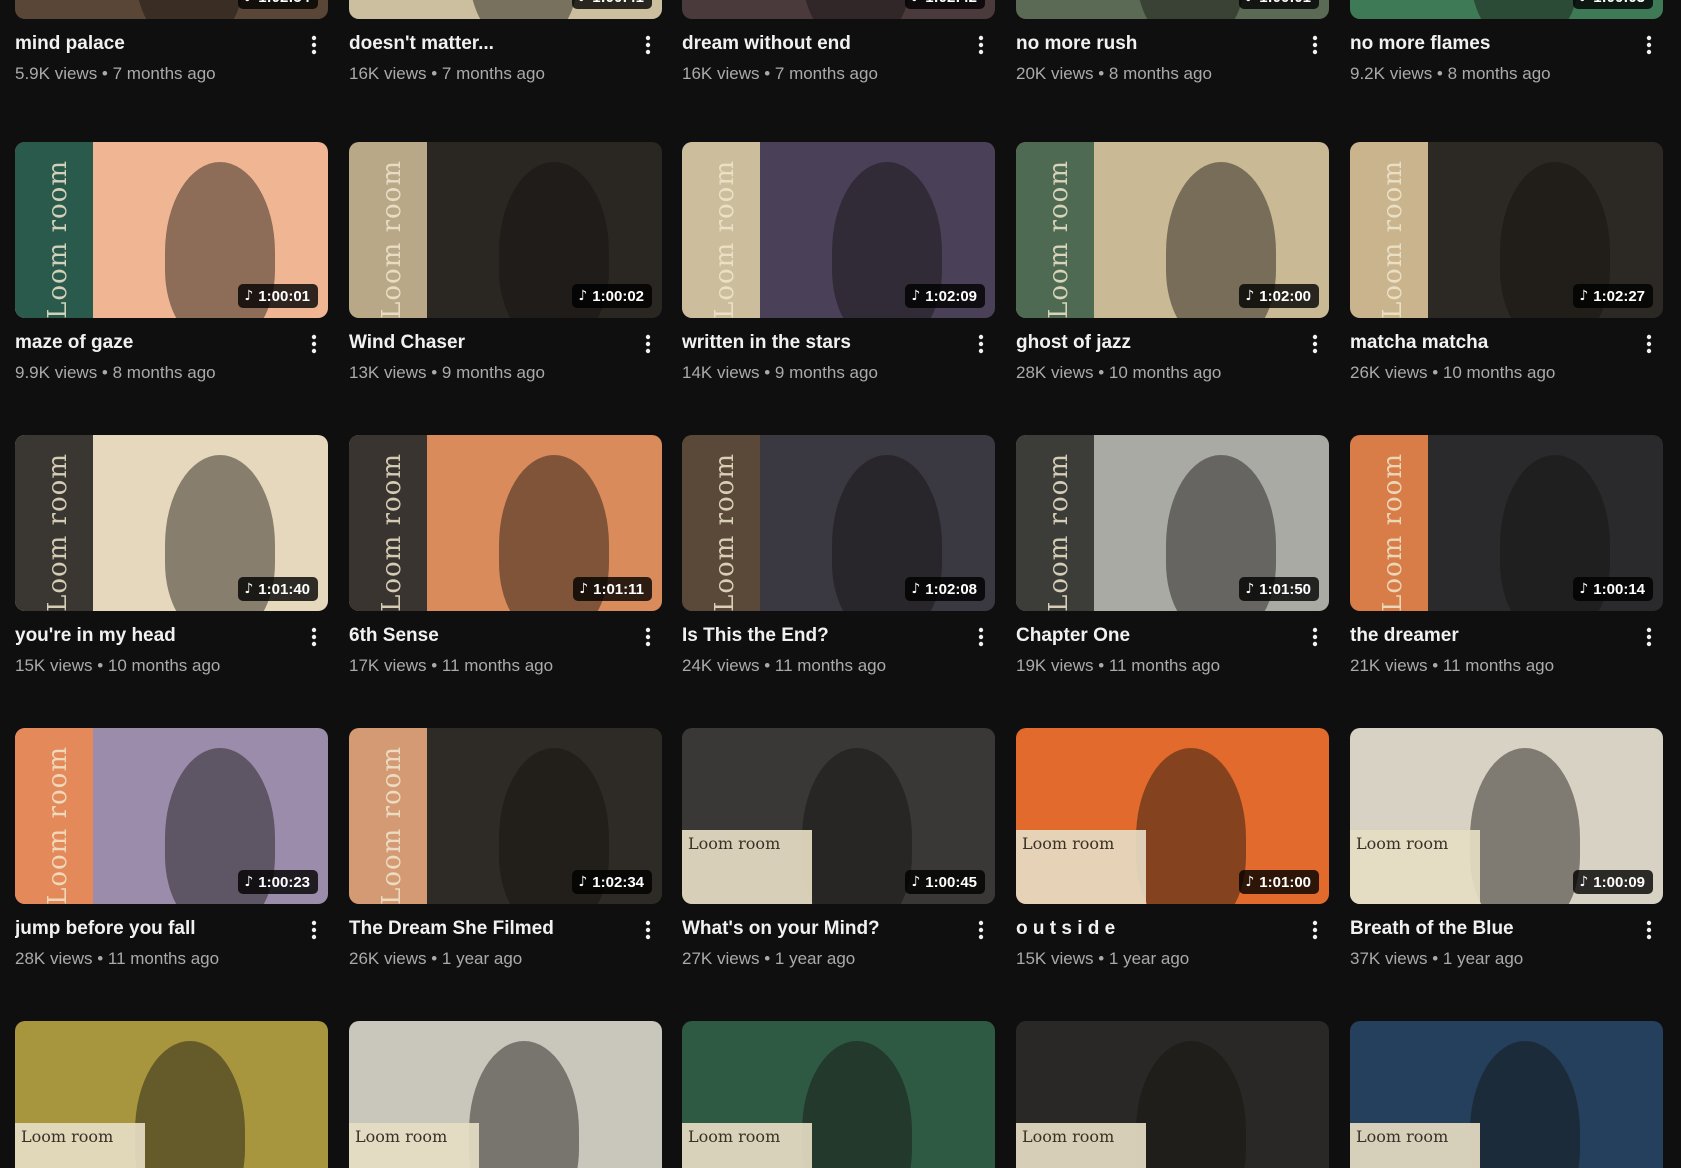 This screenshot has width=1681, height=1168. What do you see at coordinates (1172, 230) in the screenshot?
I see `video-thumbnail: Loom room ♪ 1:02:00` at bounding box center [1172, 230].